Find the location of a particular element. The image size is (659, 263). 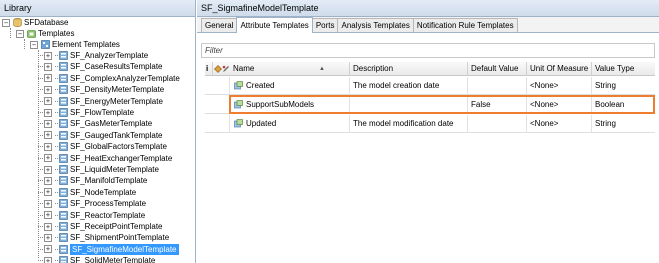

tab-ports: Ports is located at coordinates (325, 25).